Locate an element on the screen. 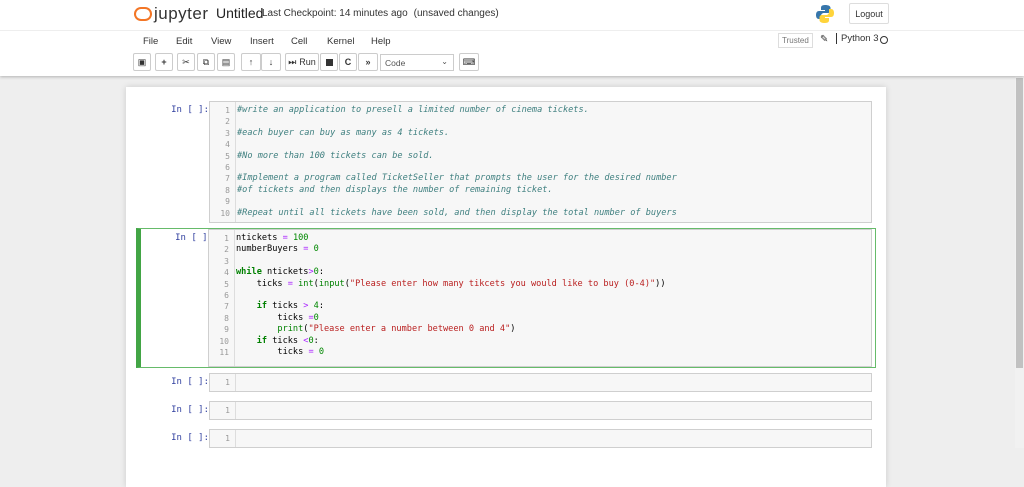 Image resolution: width=1024 pixels, height=487 pixels. command-palette-button: ⌨ is located at coordinates (469, 62).